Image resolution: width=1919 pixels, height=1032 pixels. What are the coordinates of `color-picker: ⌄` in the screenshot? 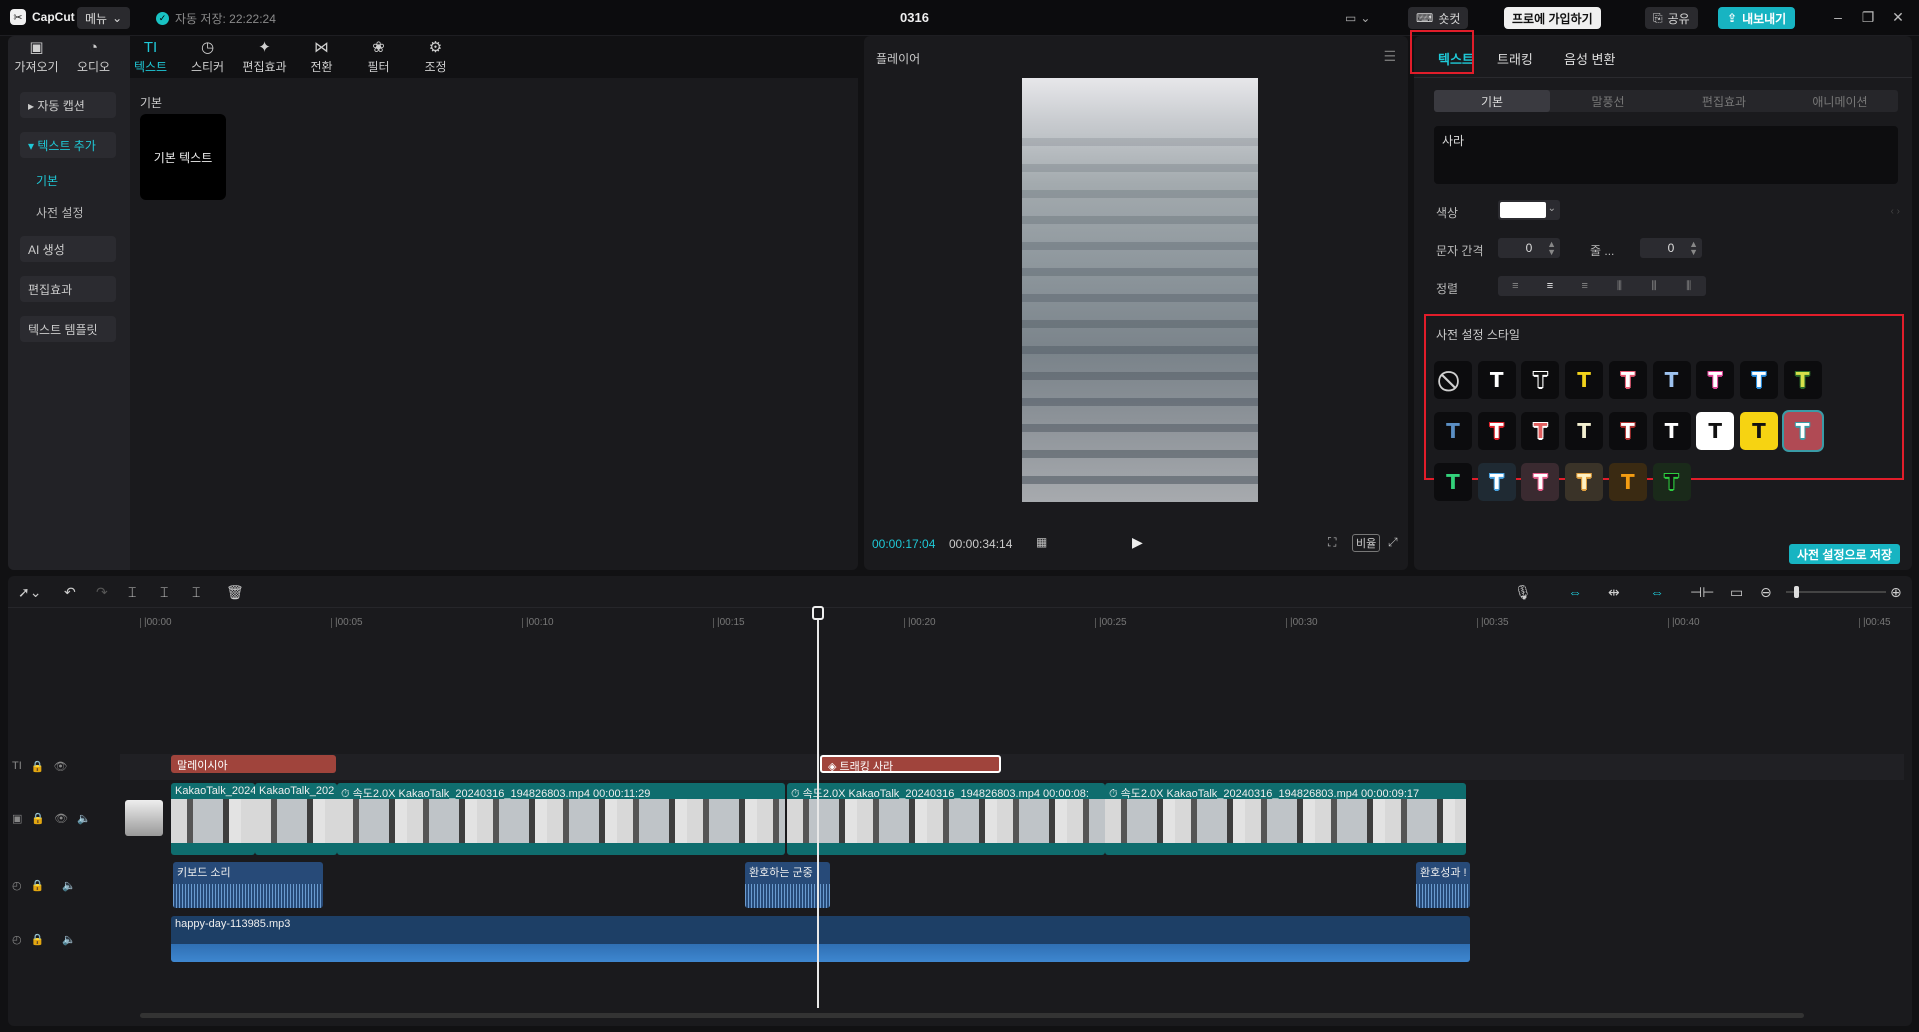 It's located at (1529, 210).